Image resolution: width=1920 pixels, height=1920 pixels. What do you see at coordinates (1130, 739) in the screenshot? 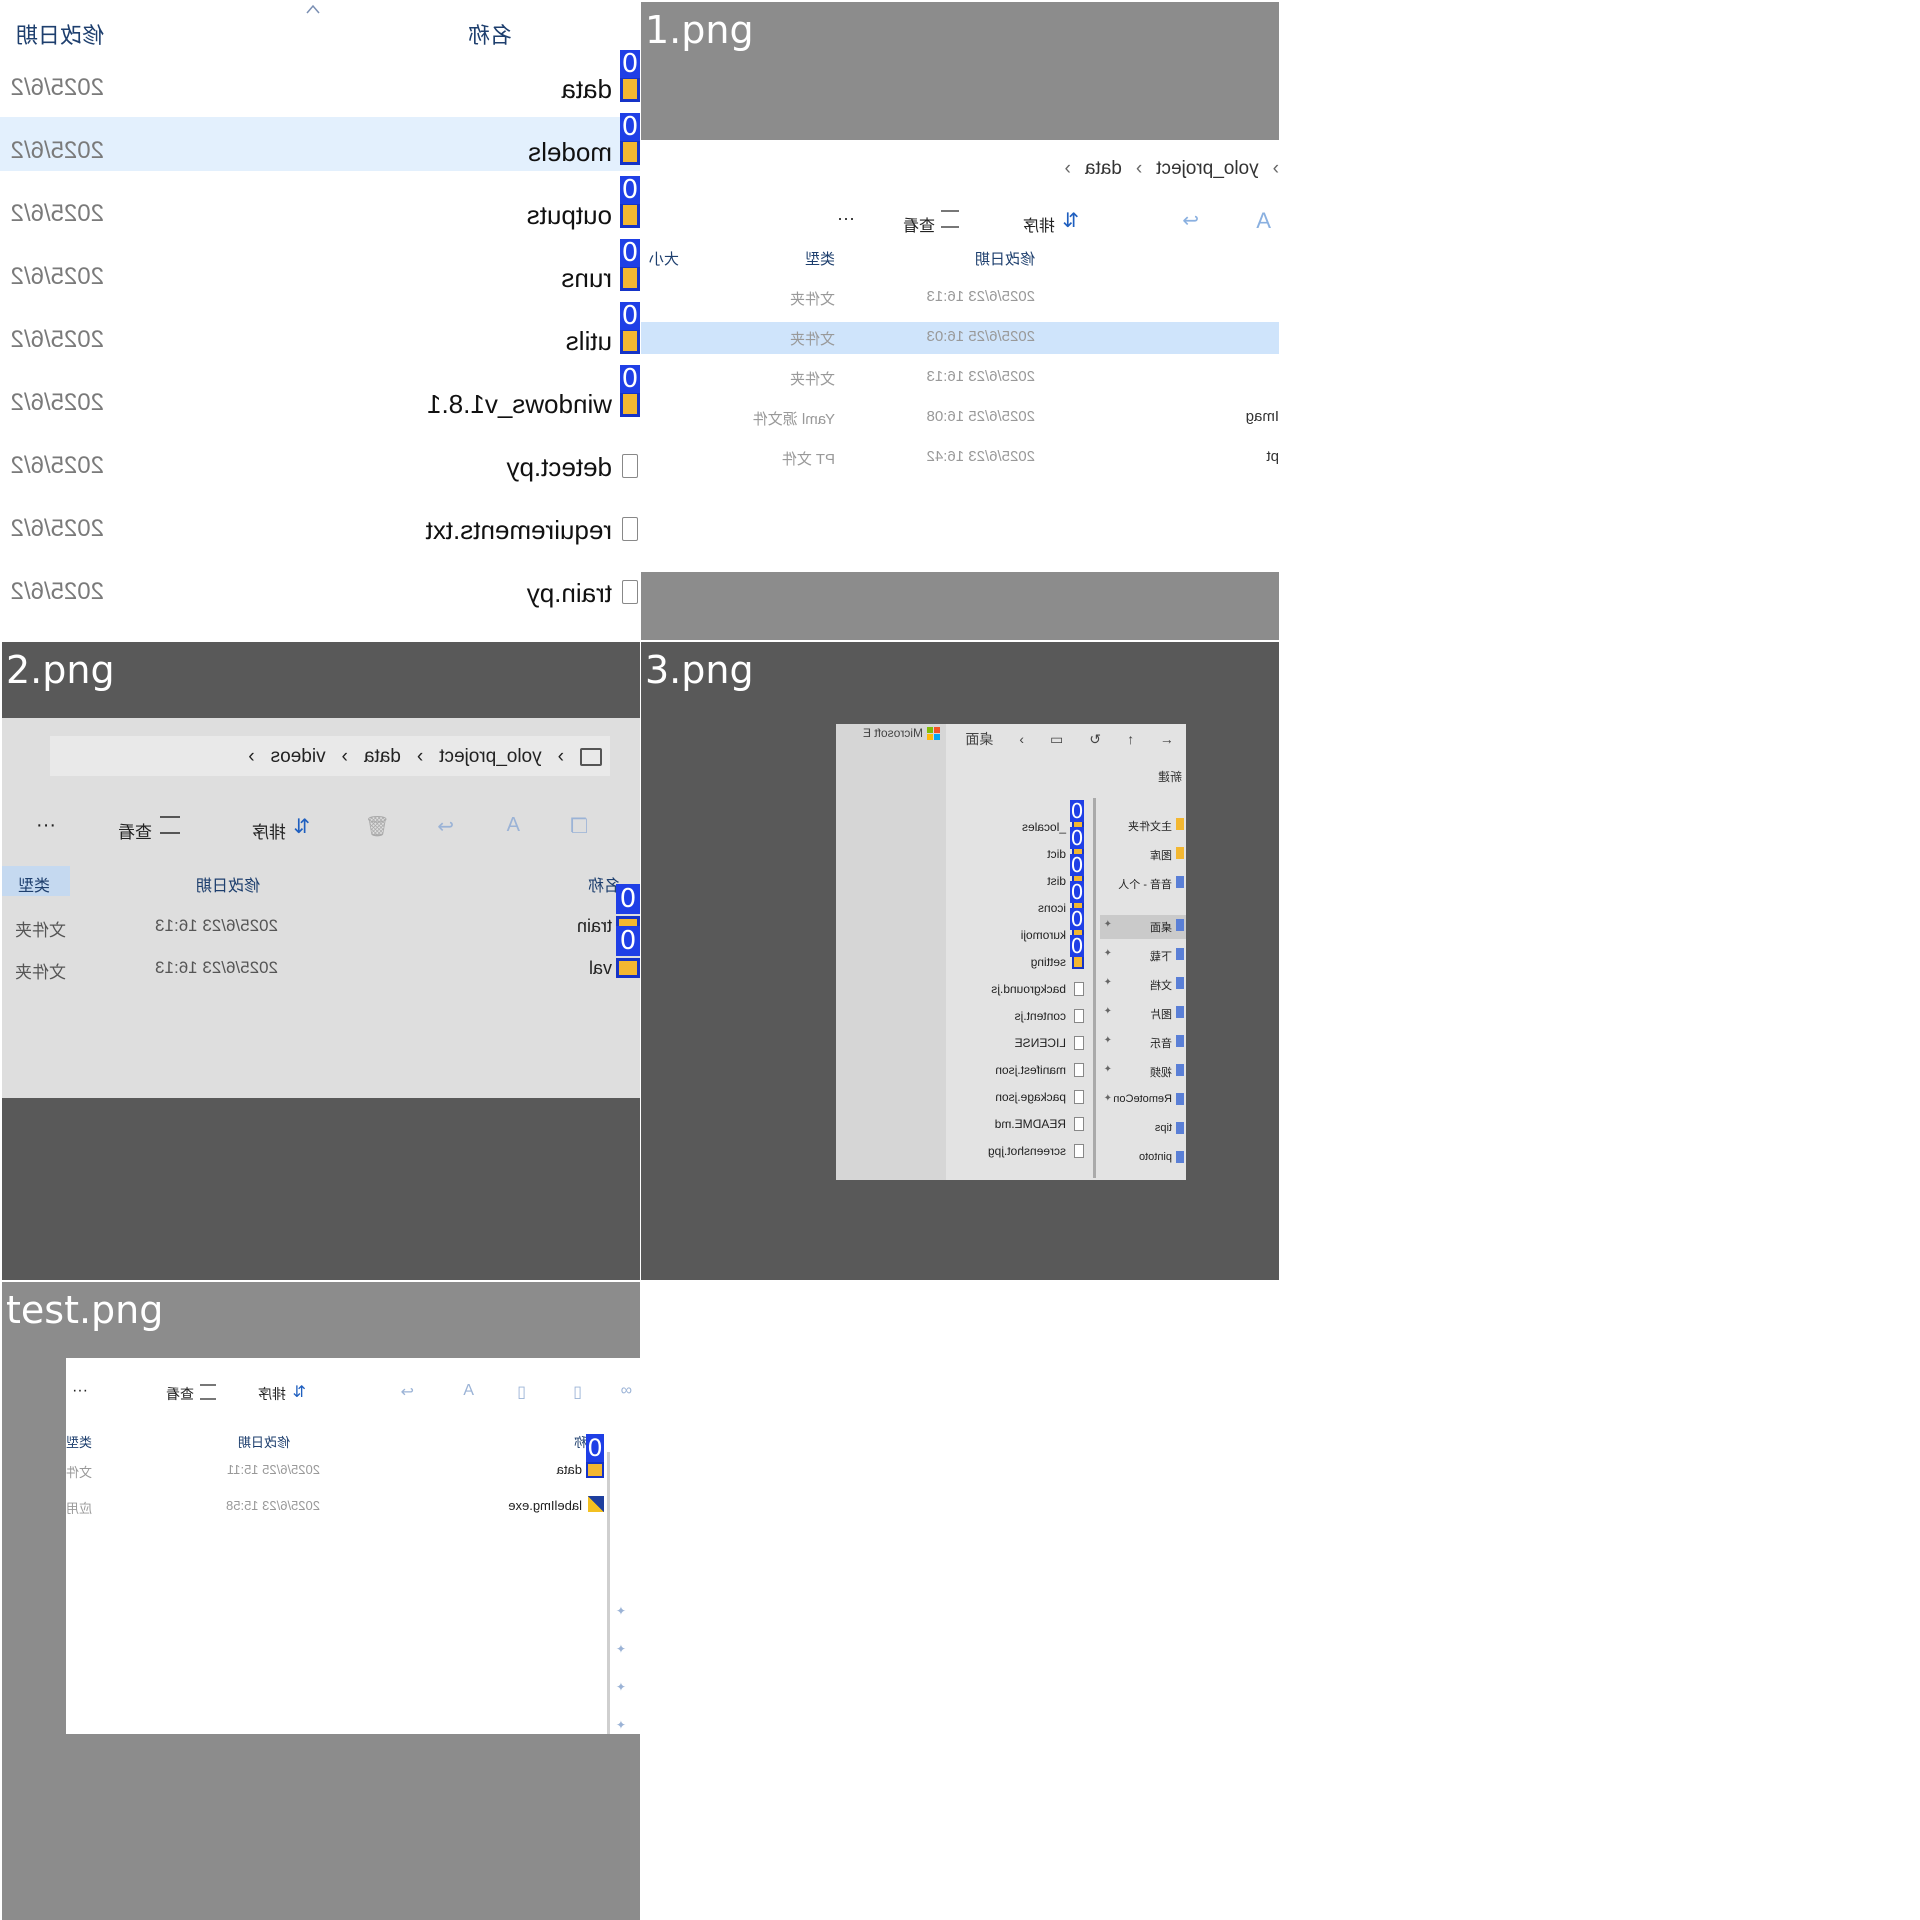
I see `up-icon: ↑` at bounding box center [1130, 739].